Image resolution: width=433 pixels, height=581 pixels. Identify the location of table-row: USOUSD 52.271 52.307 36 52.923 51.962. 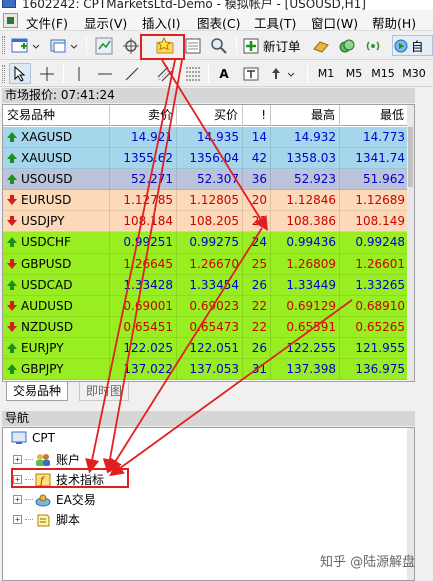
(206, 180).